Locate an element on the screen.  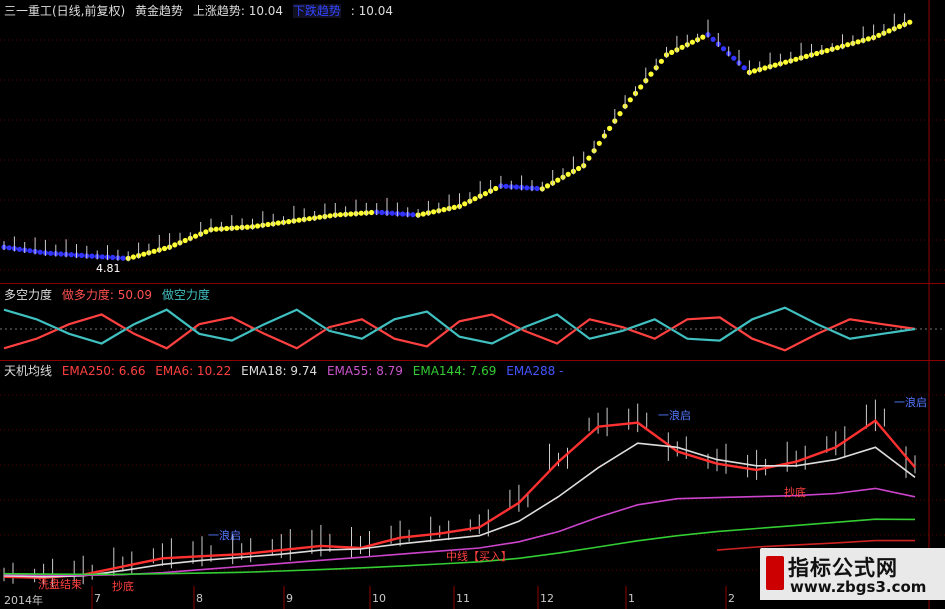
annotation-washout-end: 洗盘结束 is located at coordinates (60, 584).